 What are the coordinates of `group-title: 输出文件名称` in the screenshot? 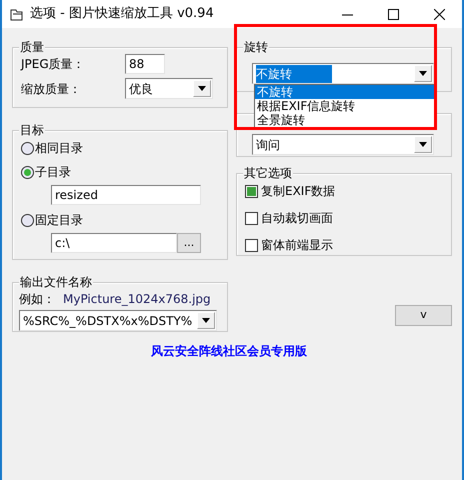 It's located at (56, 282).